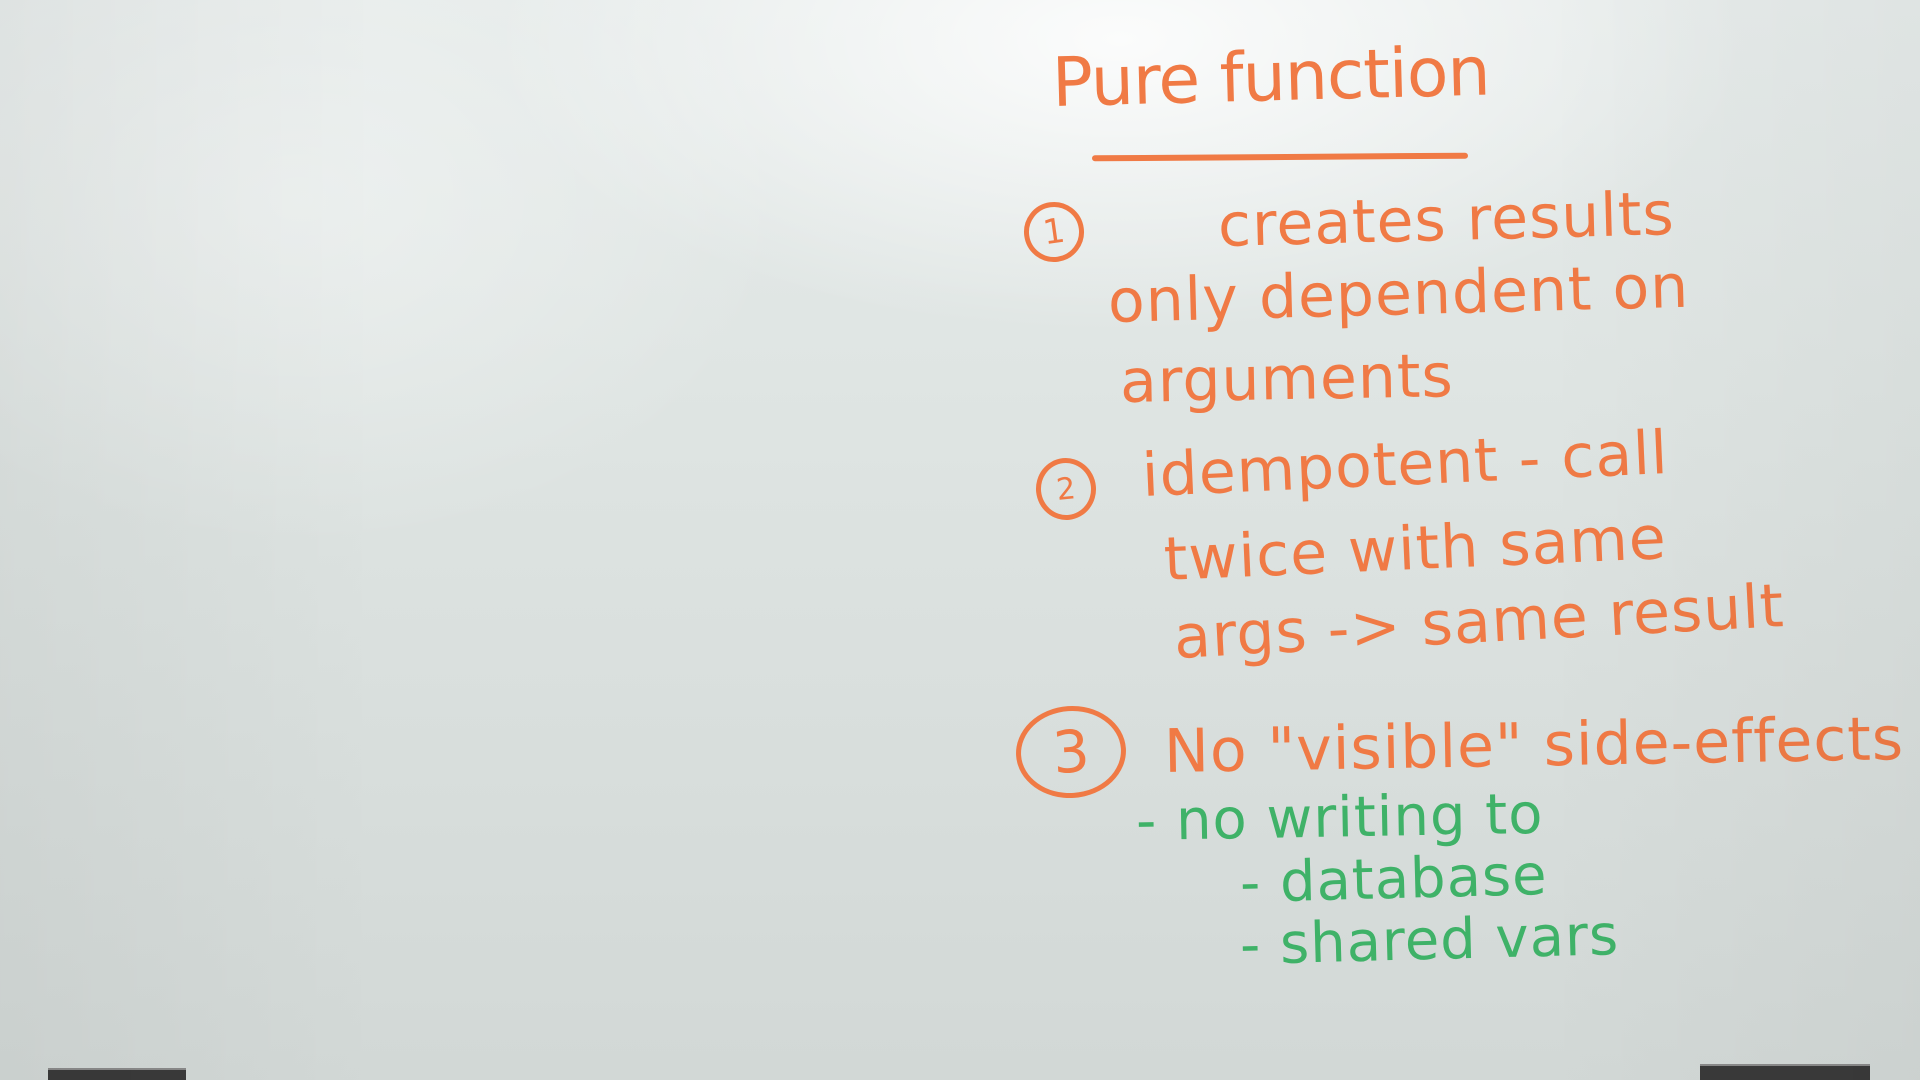 Image resolution: width=1920 pixels, height=1080 pixels. Describe the element at coordinates (1399, 294) in the screenshot. I see `item-1-line-2: only dependent on` at that location.